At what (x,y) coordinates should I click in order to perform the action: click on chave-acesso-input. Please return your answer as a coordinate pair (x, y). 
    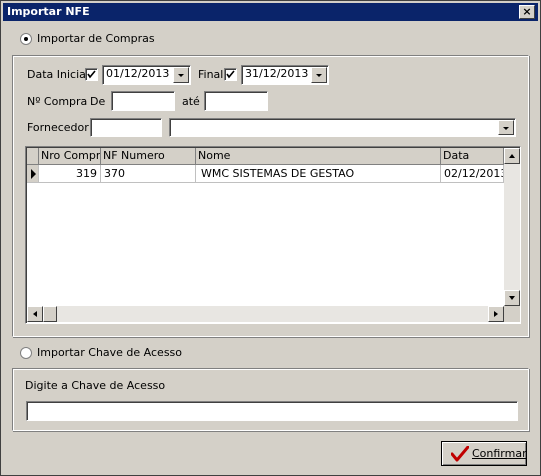
    Looking at the image, I should click on (272, 411).